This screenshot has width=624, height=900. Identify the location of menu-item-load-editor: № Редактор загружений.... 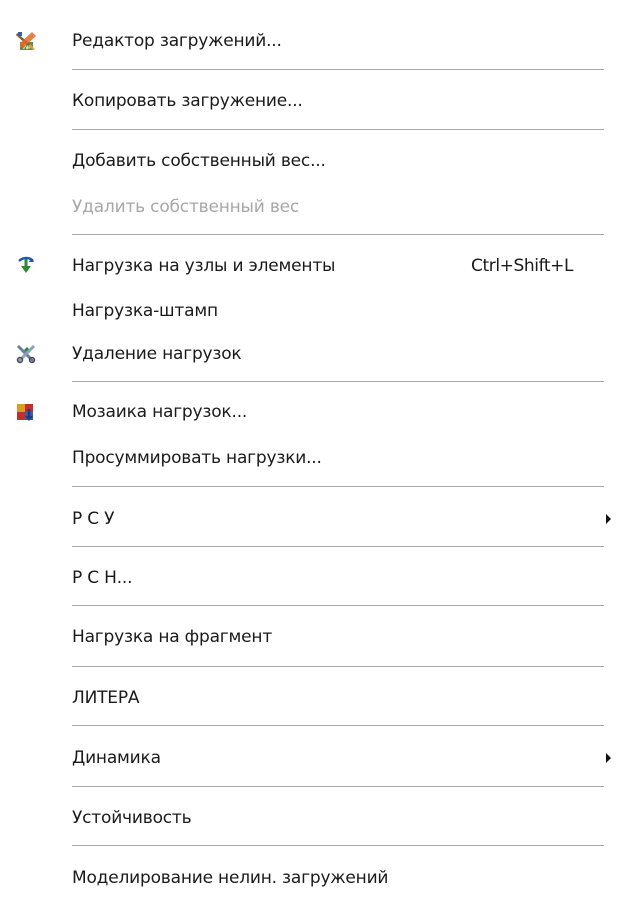
(312, 41).